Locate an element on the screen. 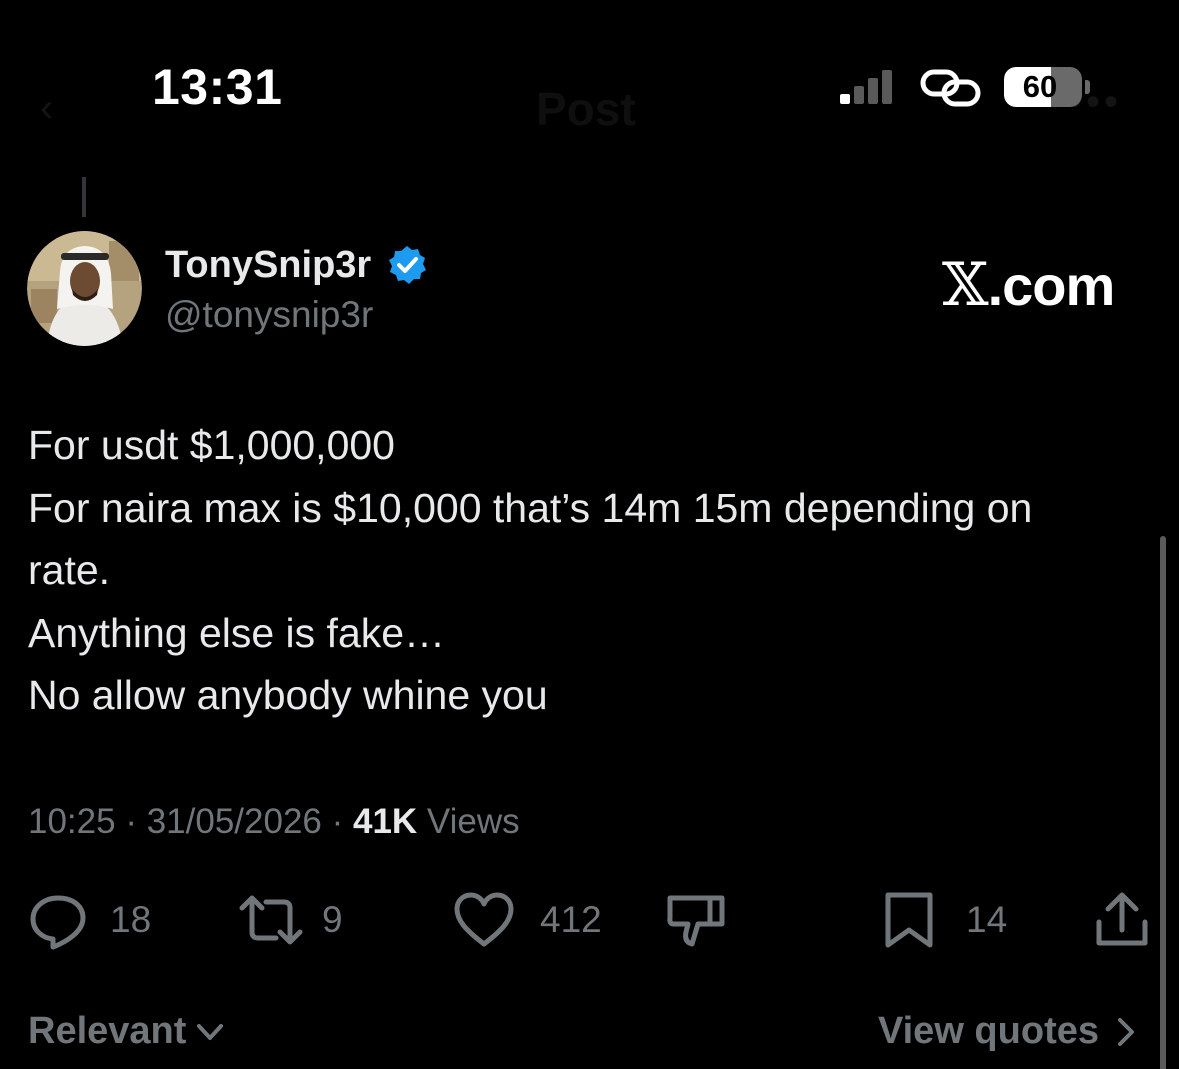  chevron-right-icon is located at coordinates (1126, 1031).